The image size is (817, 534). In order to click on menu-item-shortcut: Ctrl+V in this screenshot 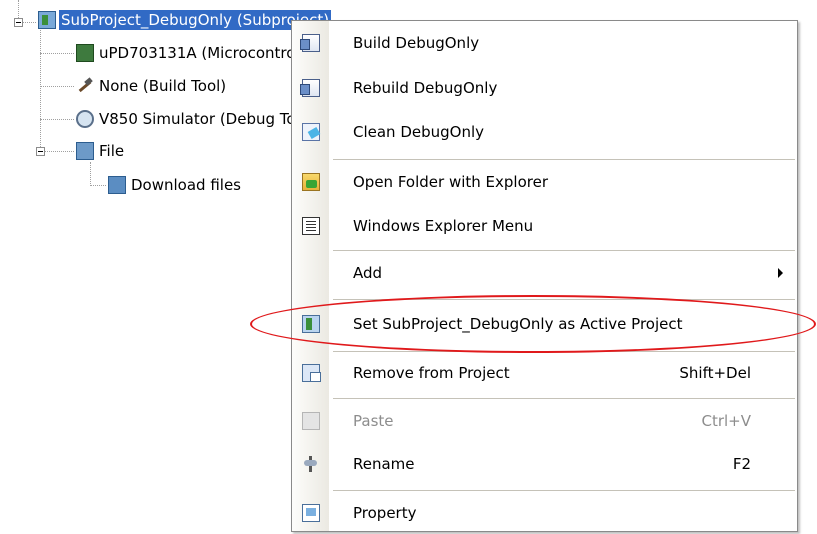, I will do `click(726, 421)`.